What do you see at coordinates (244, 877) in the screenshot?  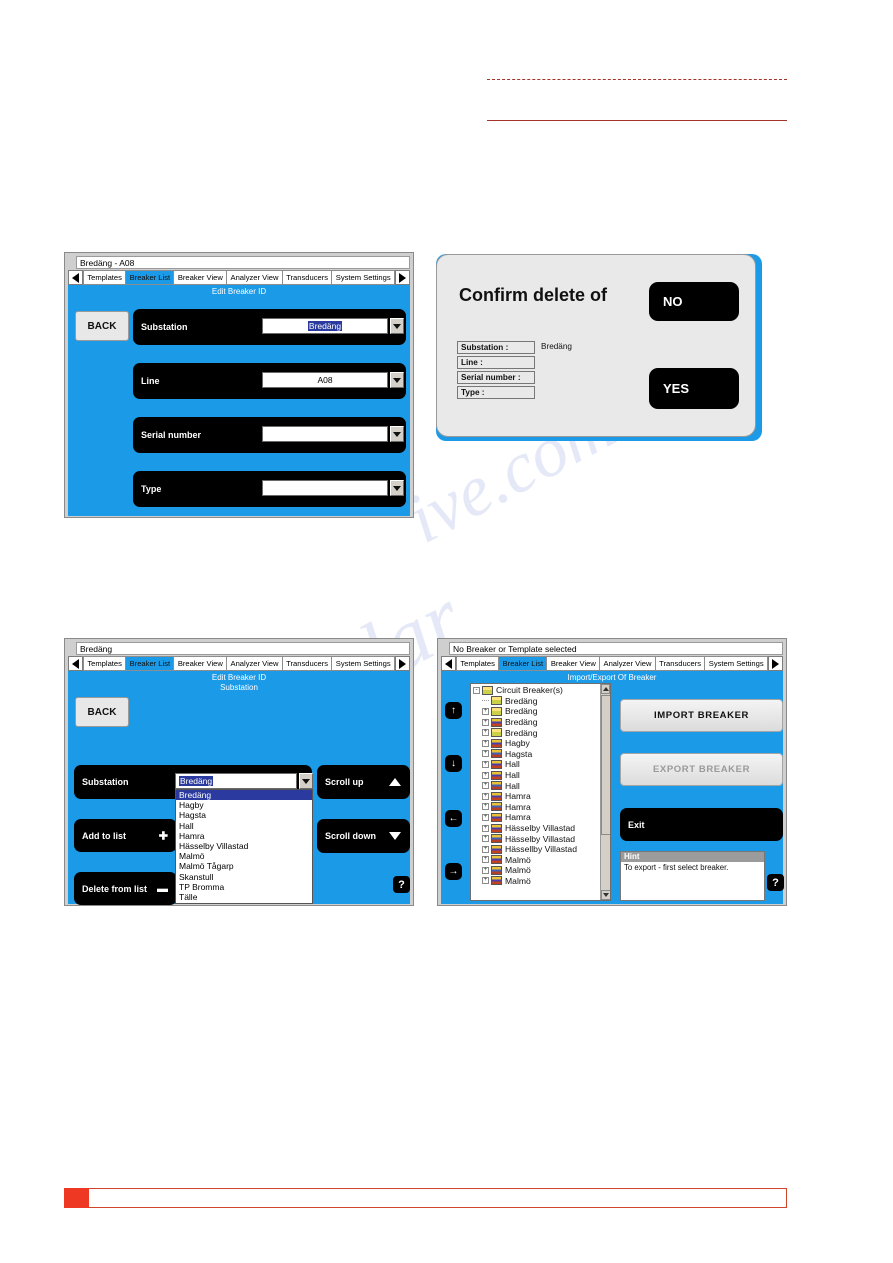 I see `dropdown-option: Skanstull` at bounding box center [244, 877].